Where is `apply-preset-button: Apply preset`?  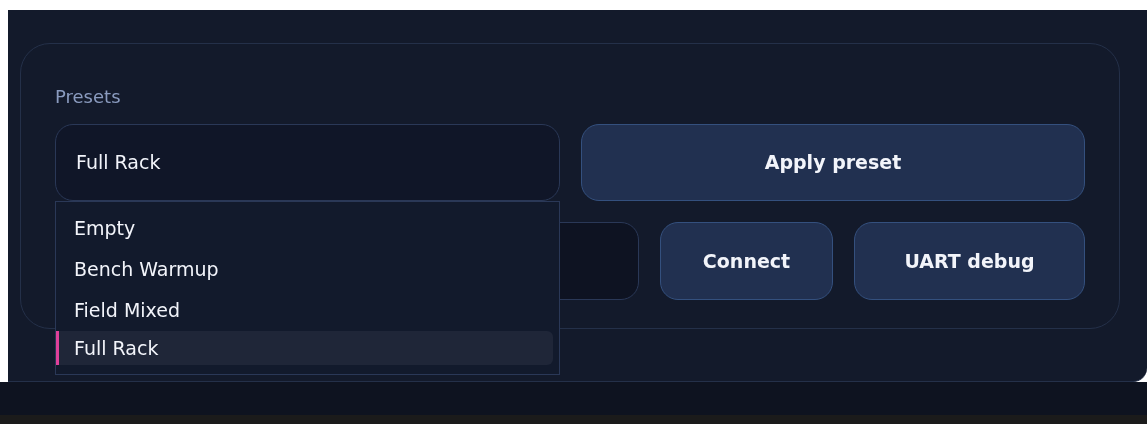
apply-preset-button: Apply preset is located at coordinates (833, 162).